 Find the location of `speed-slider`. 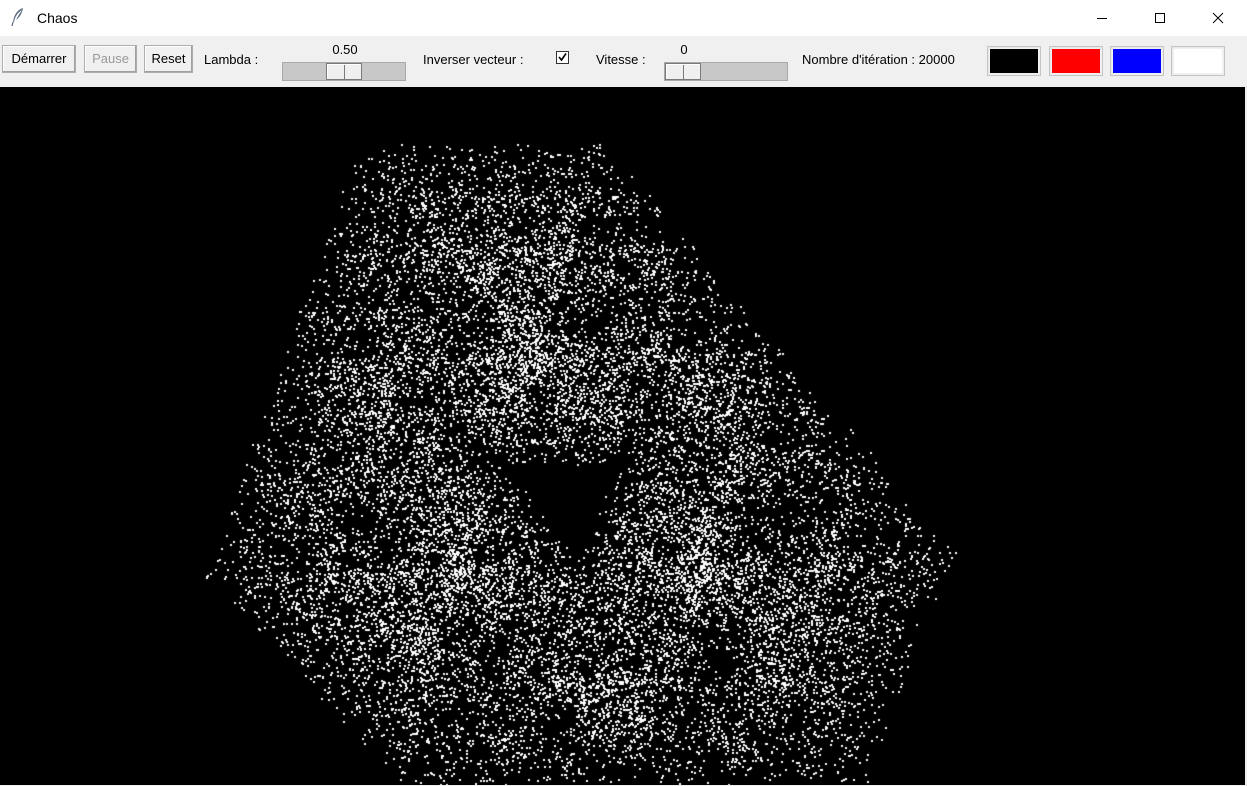

speed-slider is located at coordinates (726, 71).